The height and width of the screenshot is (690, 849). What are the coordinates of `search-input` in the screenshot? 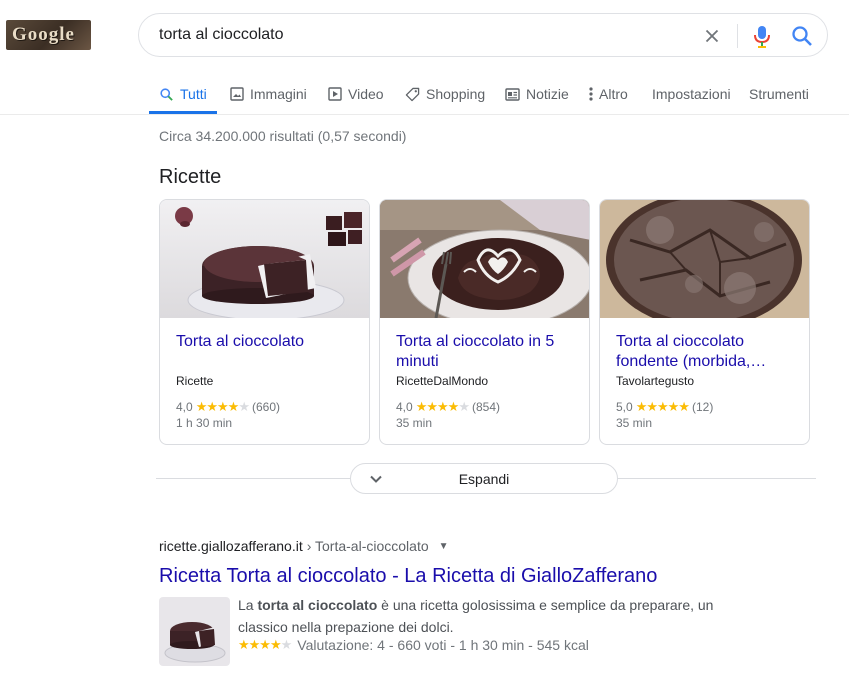 It's located at (419, 35).